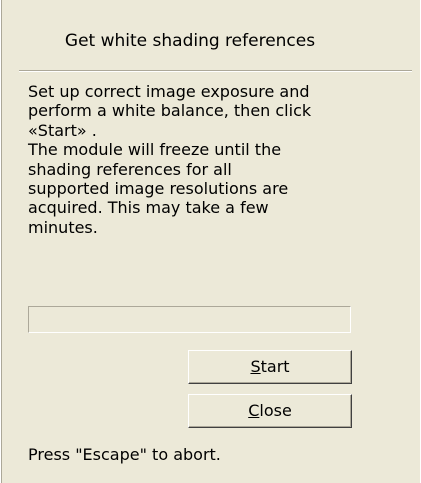 Image resolution: width=421 pixels, height=483 pixels. Describe the element at coordinates (169, 91) in the screenshot. I see `instructions-line: Set up correct image exposure and` at that location.